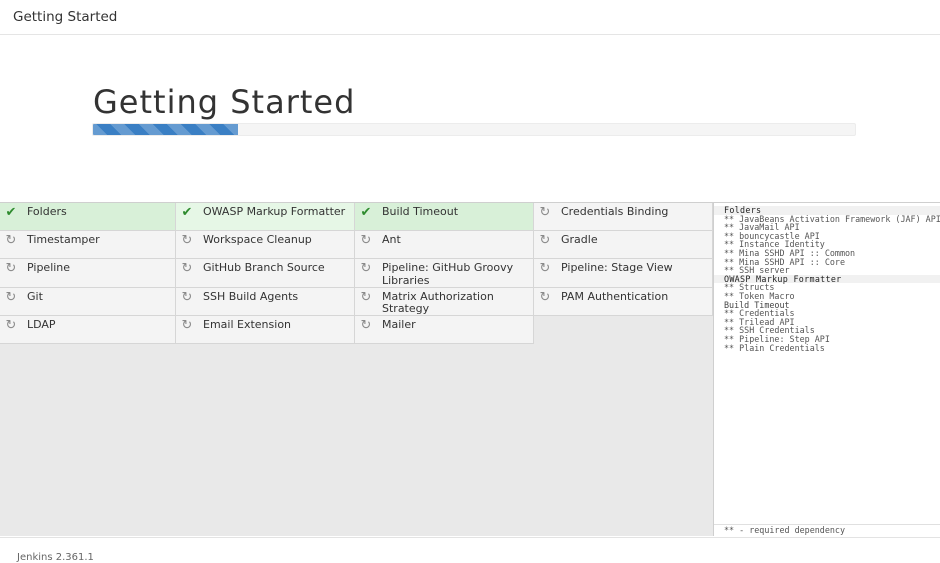 The width and height of the screenshot is (940, 563). Describe the element at coordinates (224, 102) in the screenshot. I see `page-title: Getting Started` at that location.